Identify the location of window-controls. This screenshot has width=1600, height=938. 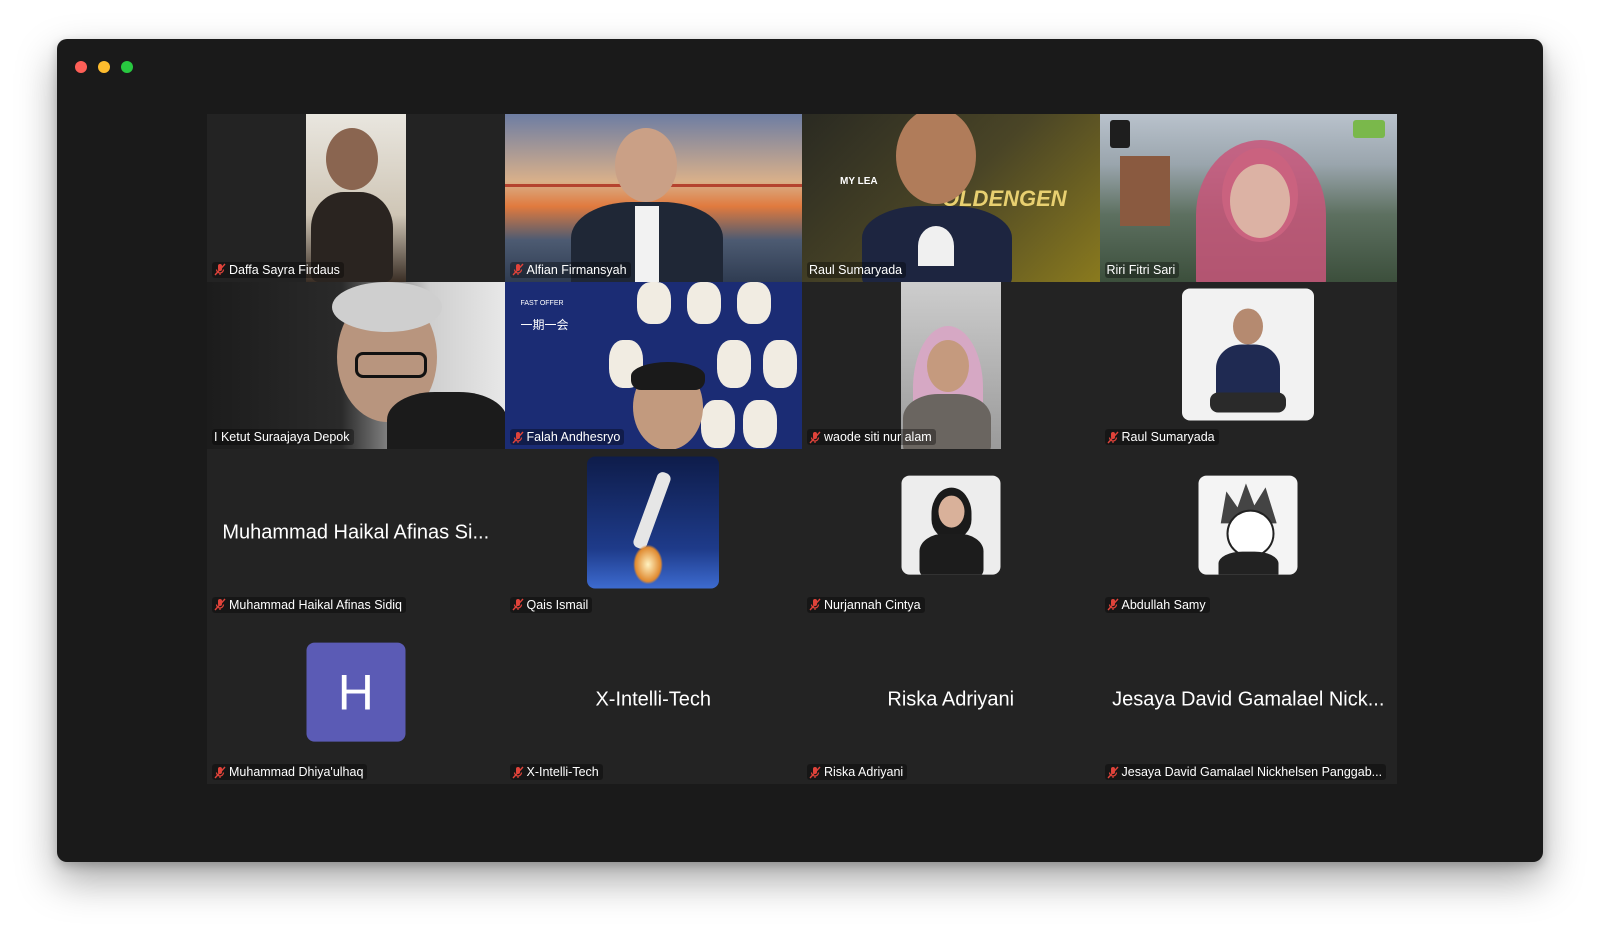
(104, 67).